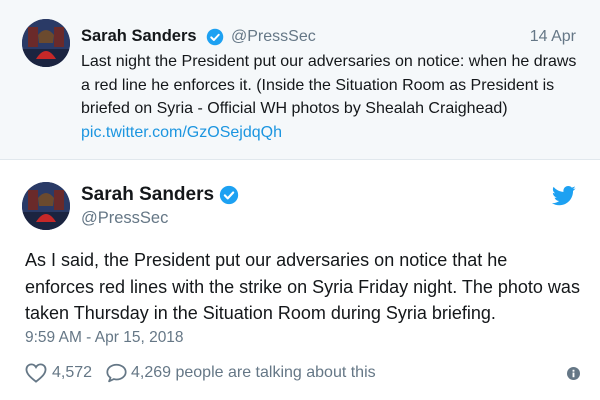  Describe the element at coordinates (553, 37) in the screenshot. I see `quoted-tweet-date: 14 Apr` at that location.